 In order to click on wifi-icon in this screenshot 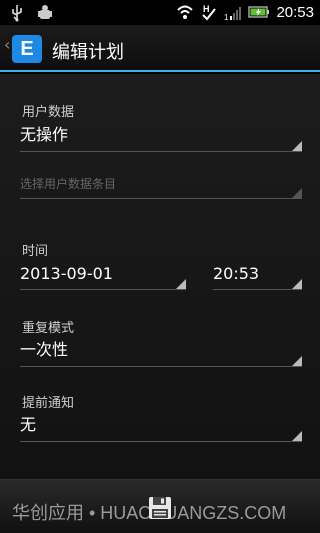, I will do `click(185, 12)`.